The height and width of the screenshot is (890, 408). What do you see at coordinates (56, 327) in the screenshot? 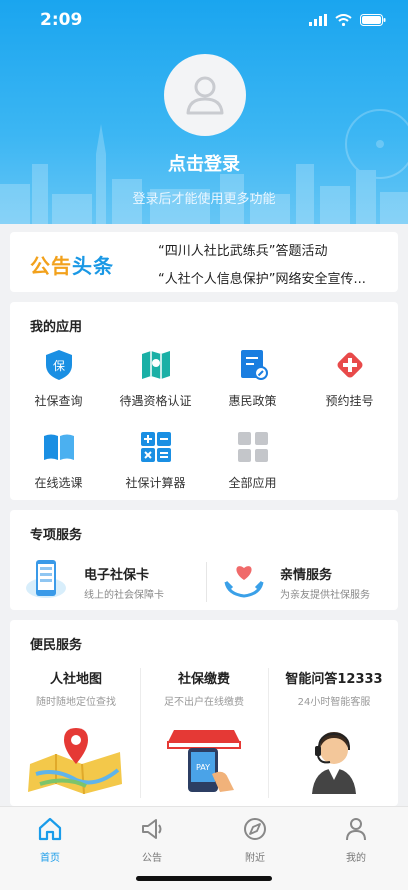
I see `section-title: 我的应用` at bounding box center [56, 327].